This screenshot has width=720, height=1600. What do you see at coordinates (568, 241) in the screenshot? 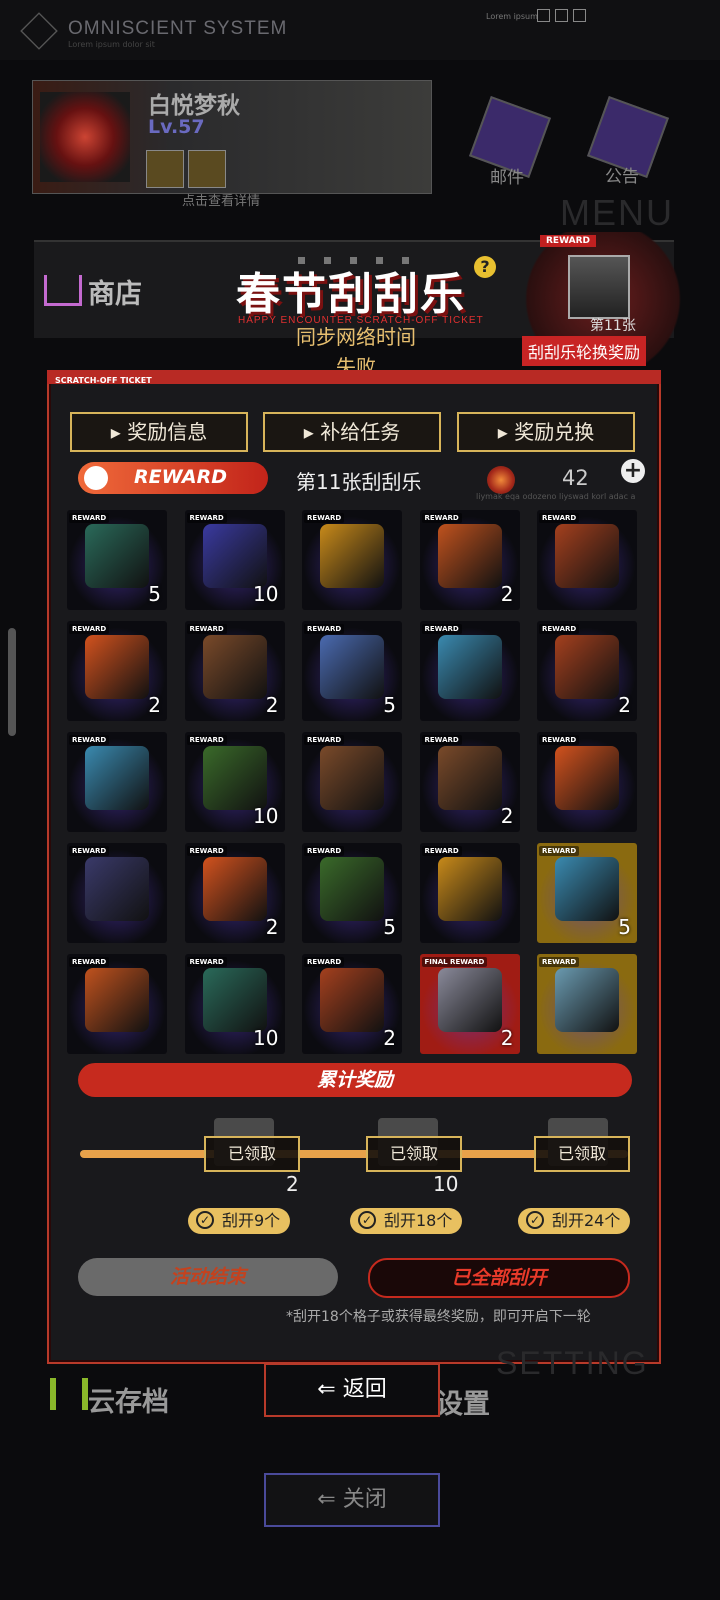
I see `rotation-reward-tag: REWARD` at bounding box center [568, 241].